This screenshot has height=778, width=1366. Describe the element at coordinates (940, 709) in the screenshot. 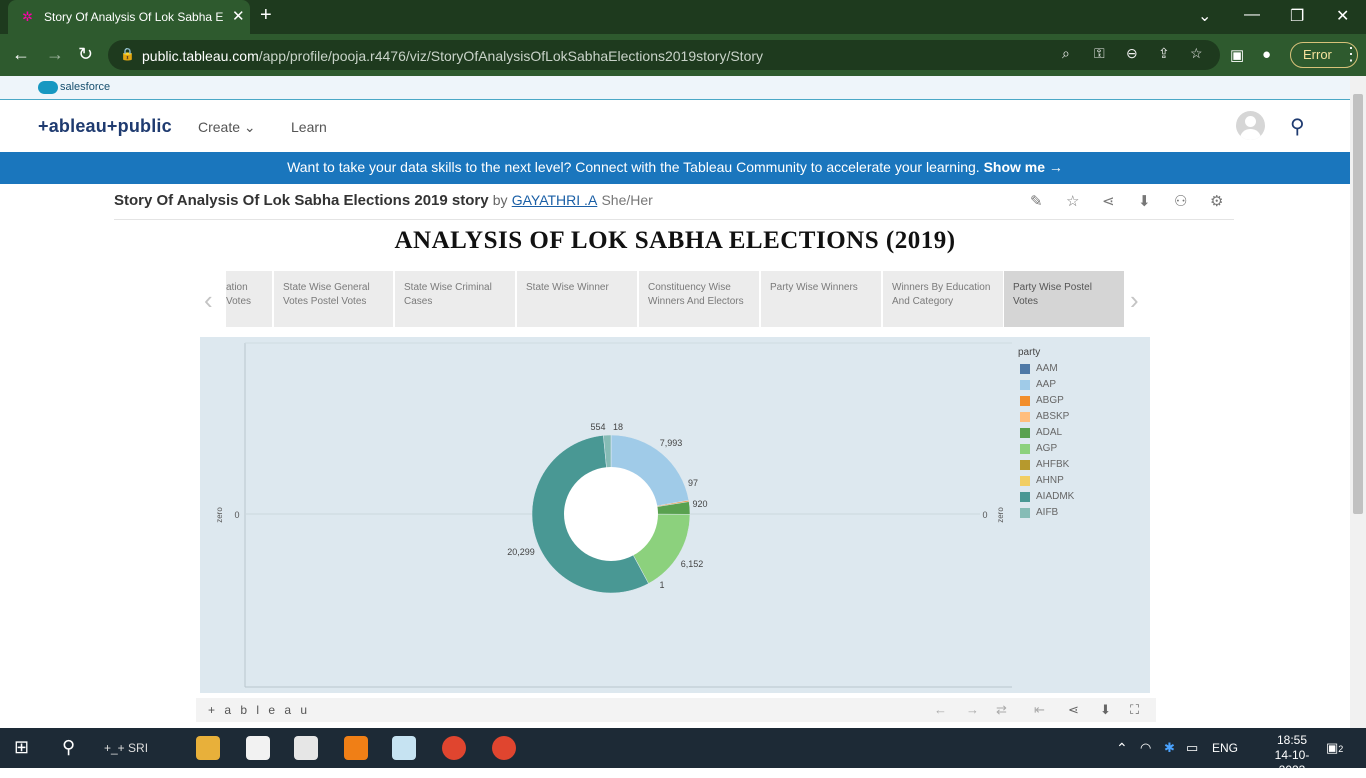

I see `undo-icon: ←` at that location.